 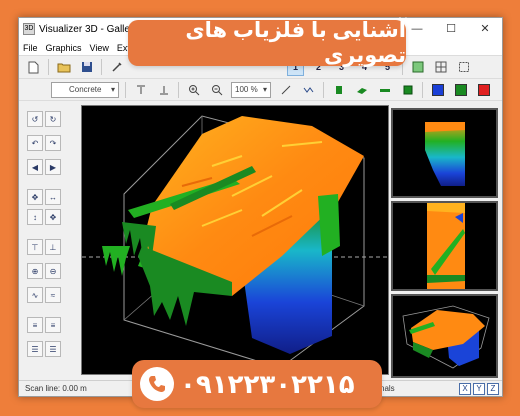 What do you see at coordinates (440, 67) in the screenshot?
I see `layout-icon` at bounding box center [440, 67].